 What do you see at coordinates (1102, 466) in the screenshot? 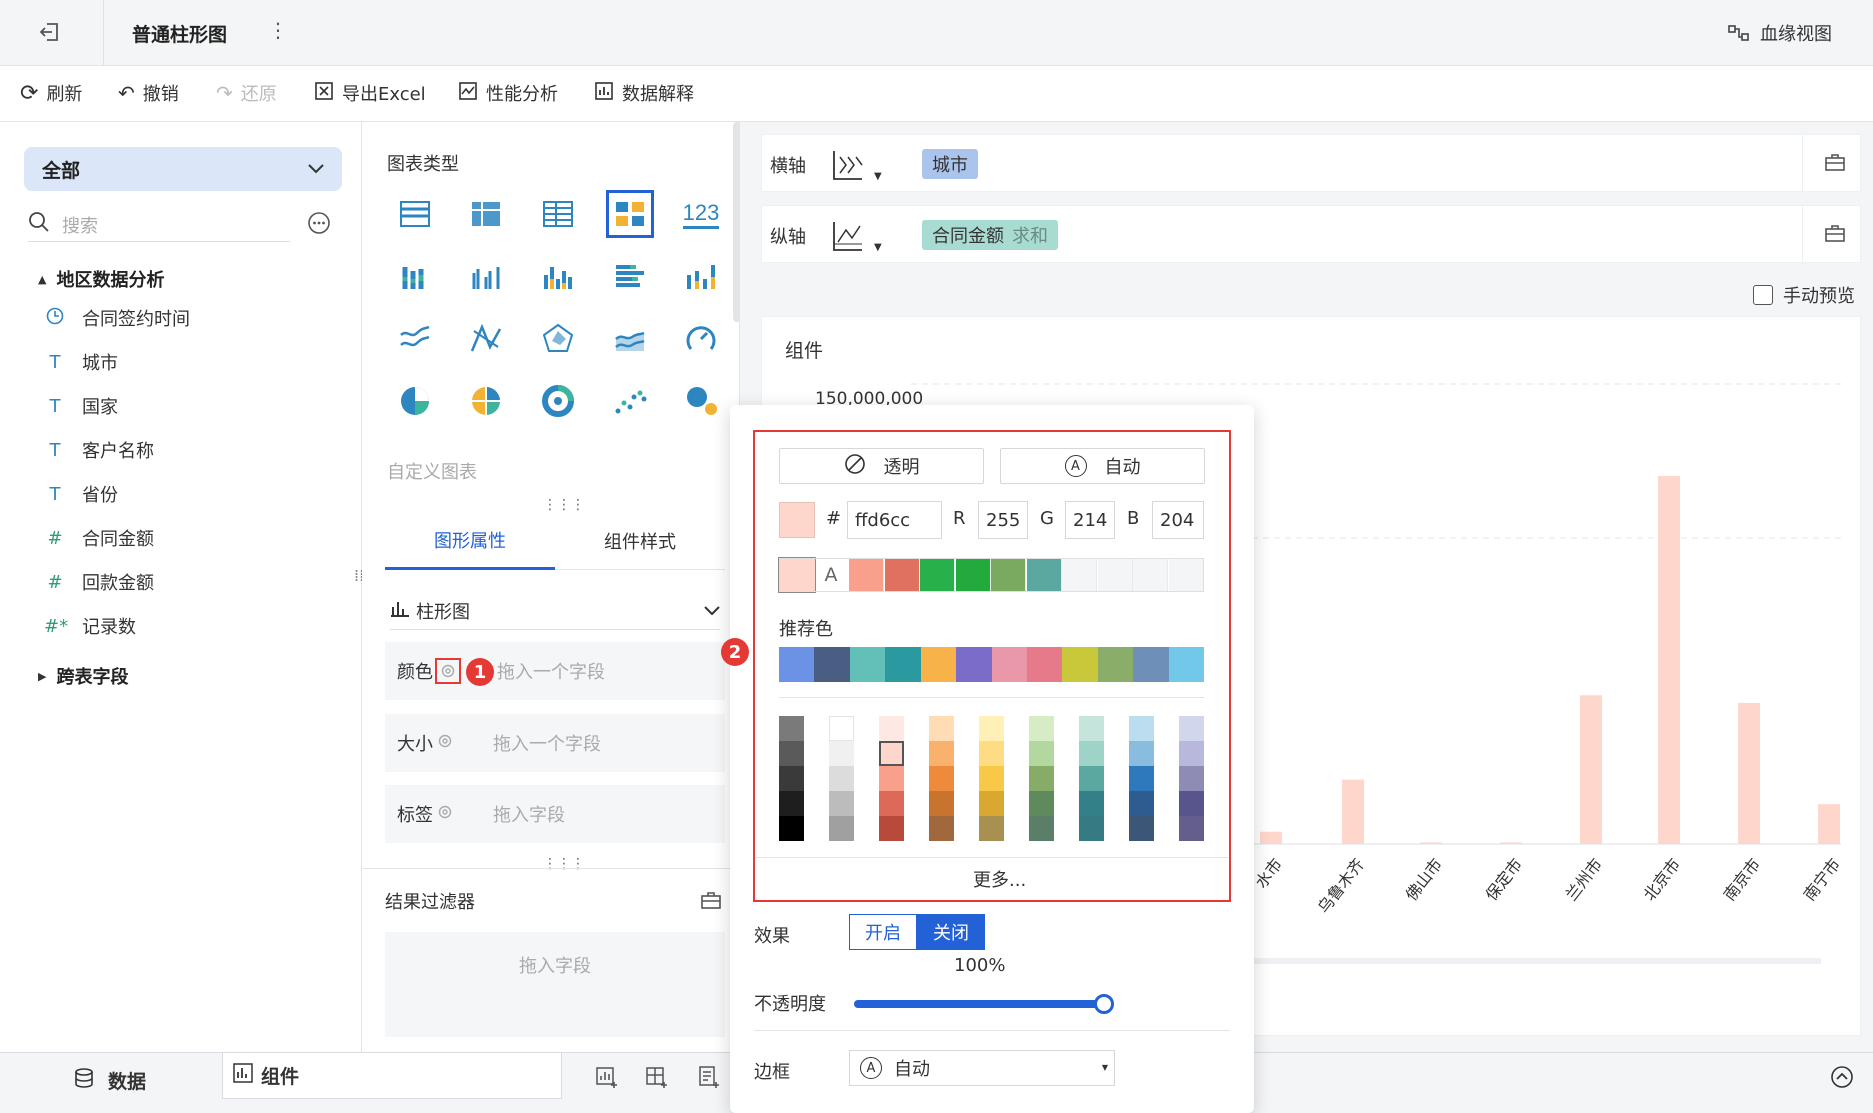
I see `auto-color-button: A 自动` at bounding box center [1102, 466].